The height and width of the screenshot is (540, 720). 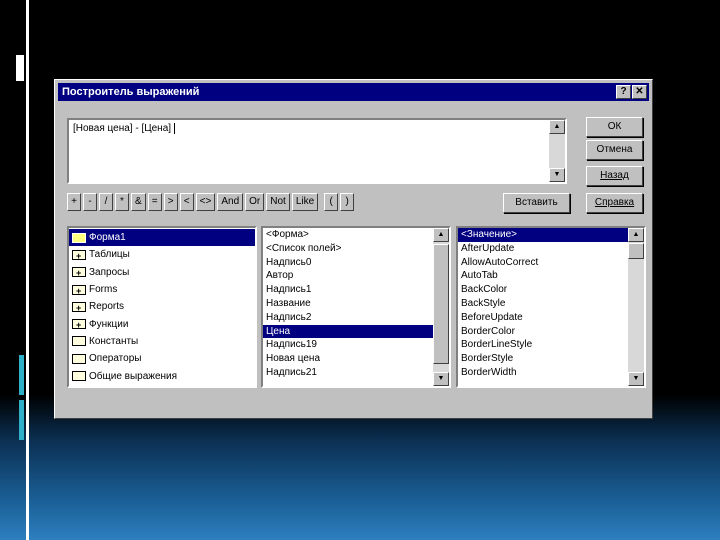 What do you see at coordinates (543, 318) in the screenshot?
I see `list-item: BeforeUpdate` at bounding box center [543, 318].